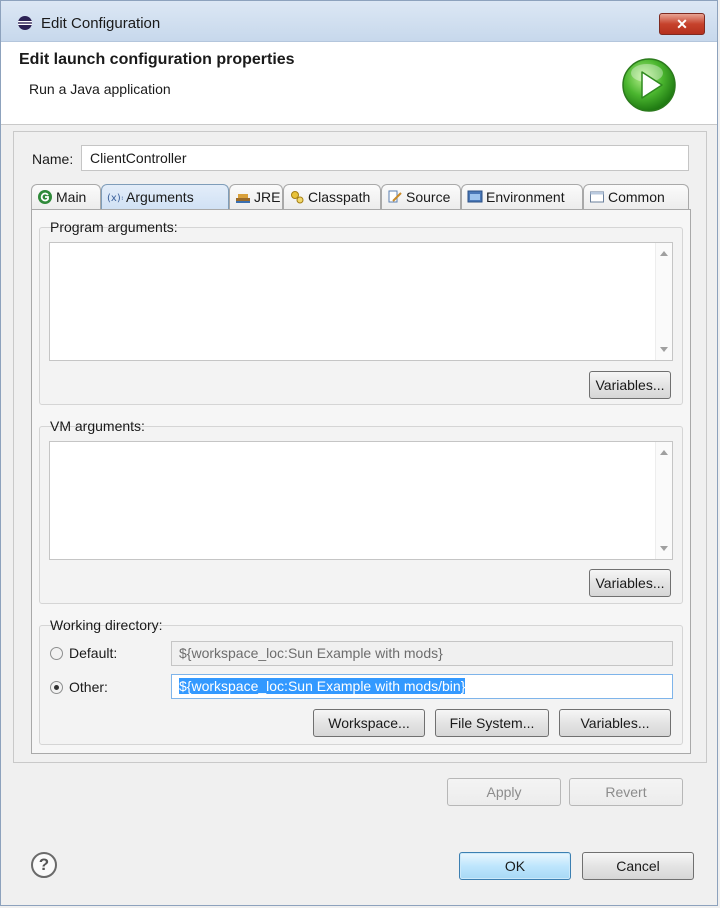 The image size is (720, 908). Describe the element at coordinates (56, 687) in the screenshot. I see `other-radio` at that location.